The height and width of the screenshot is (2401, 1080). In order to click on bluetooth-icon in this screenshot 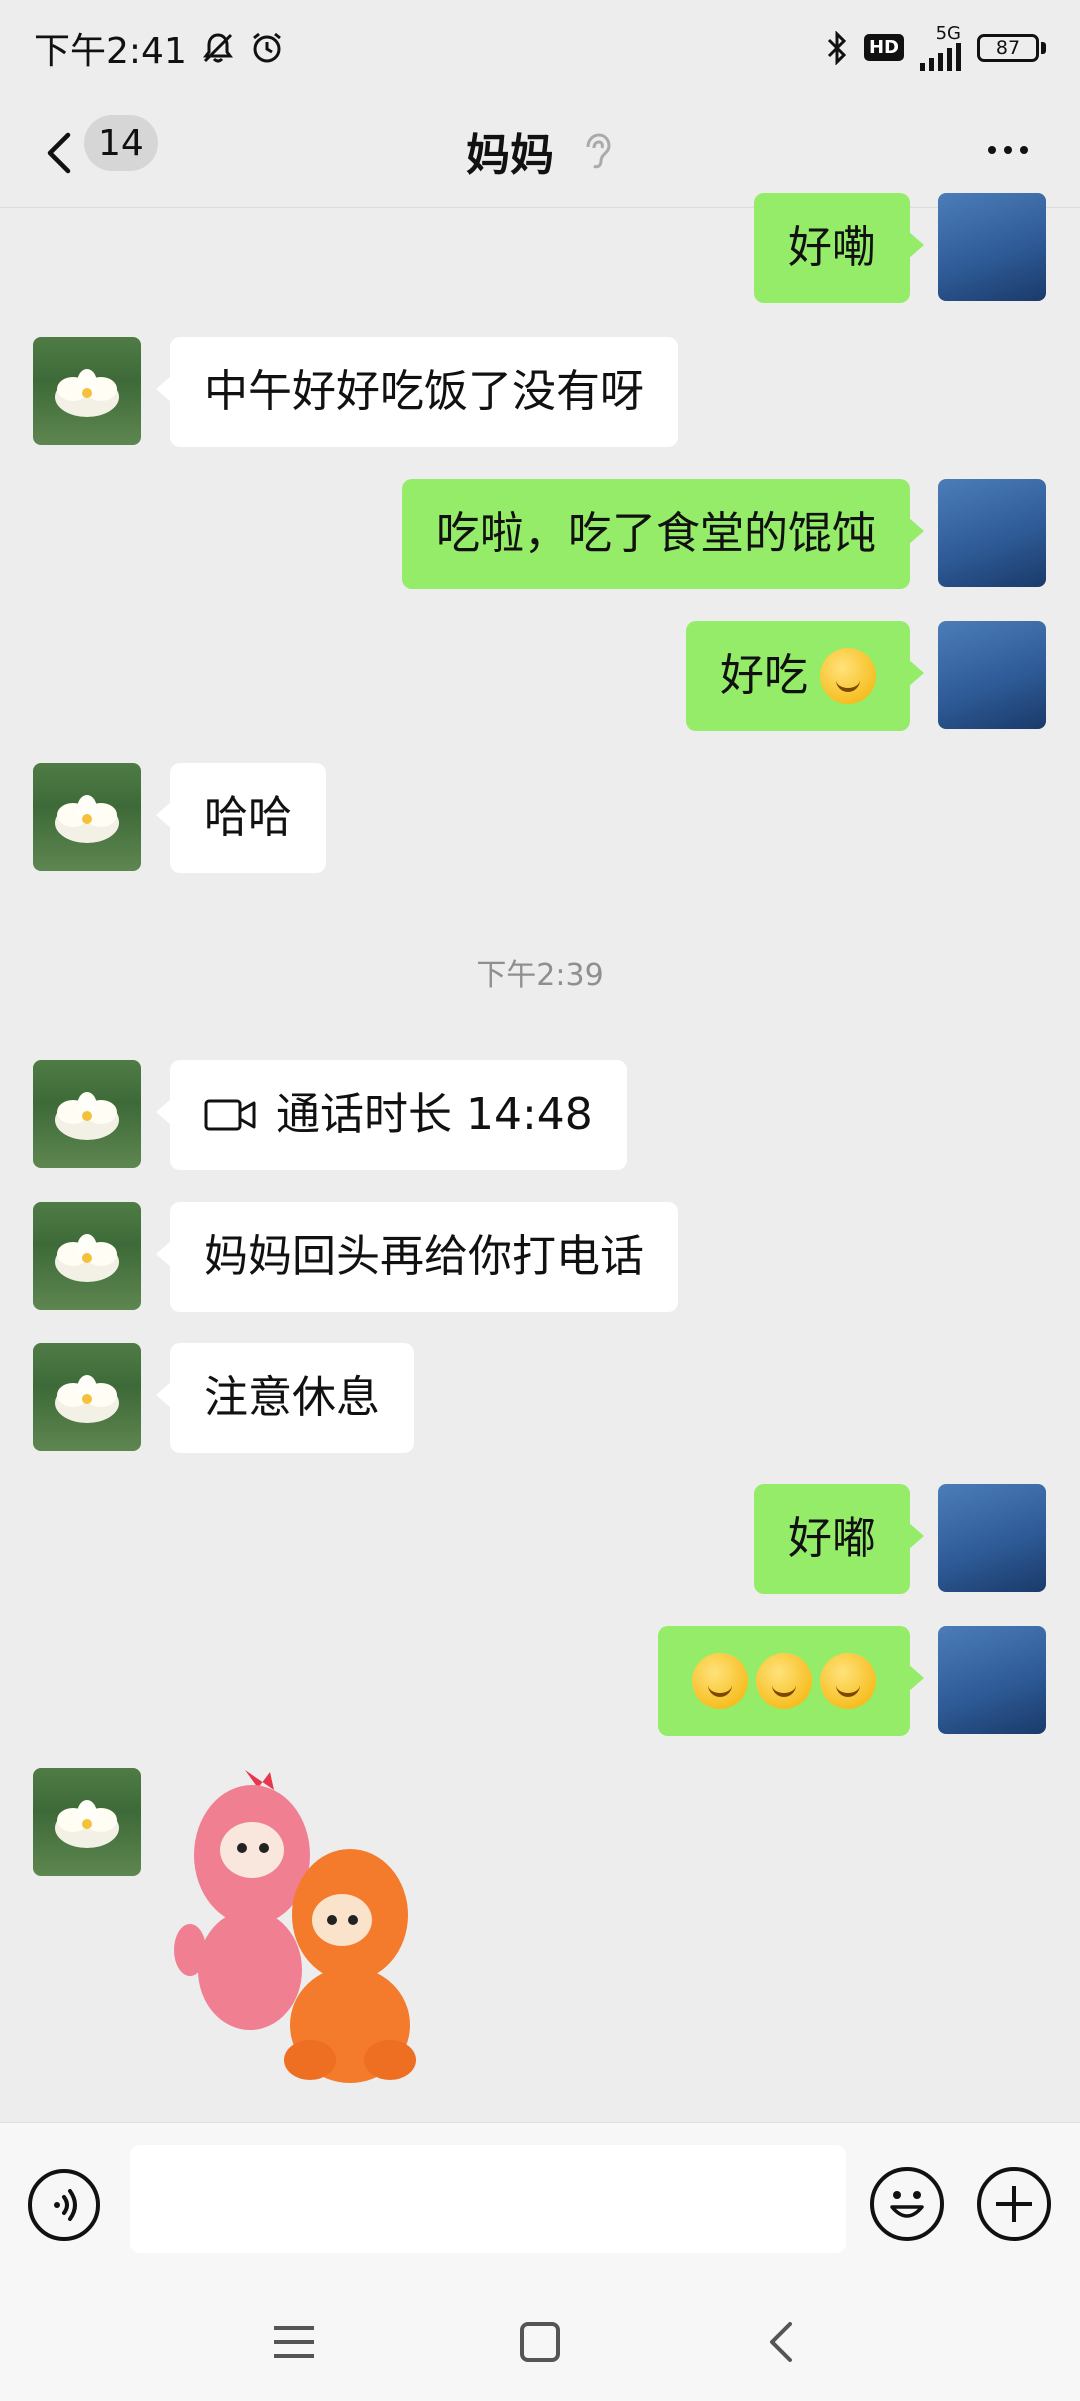, I will do `click(837, 47)`.